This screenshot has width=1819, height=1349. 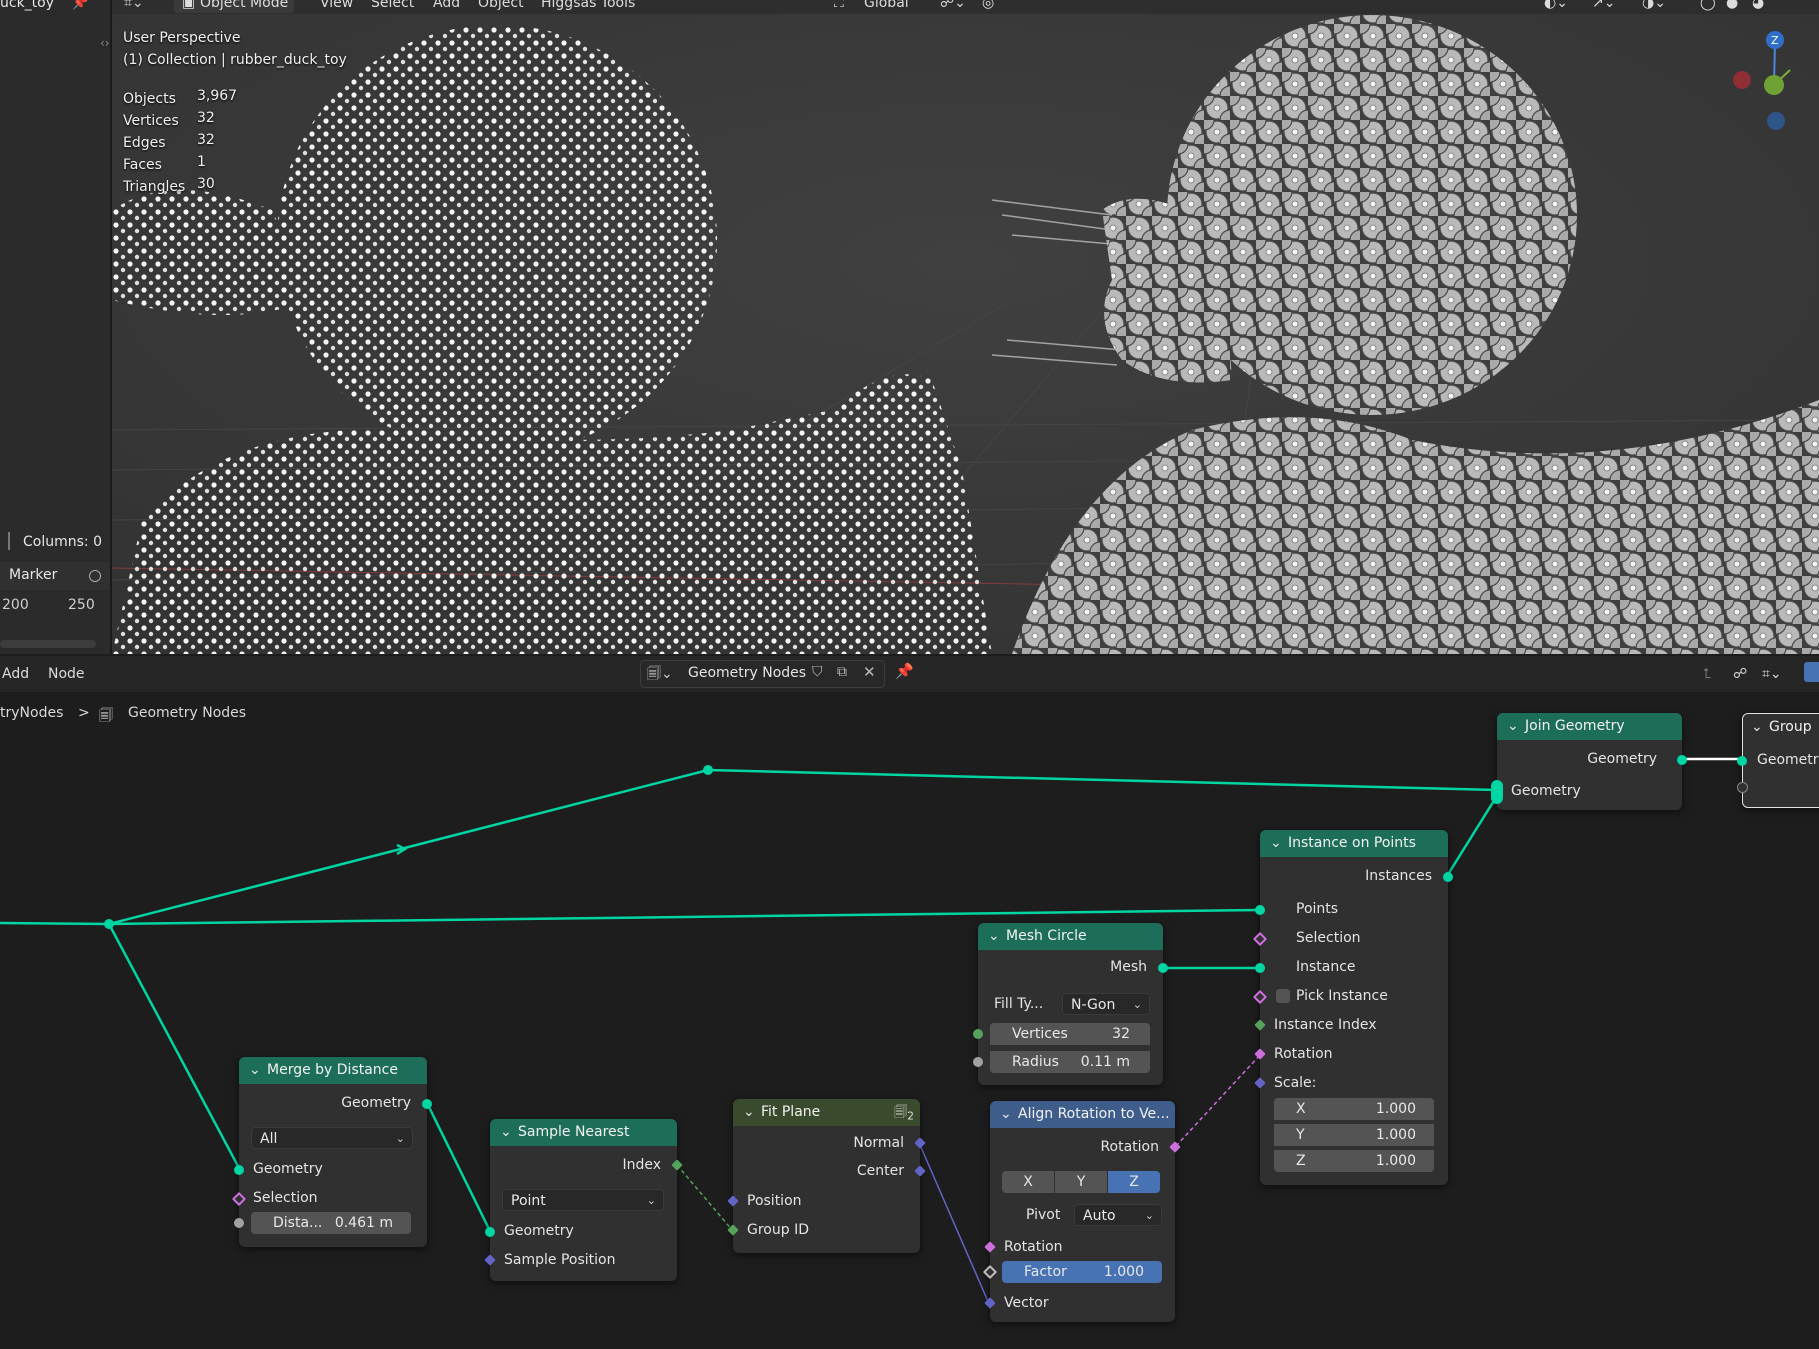 I want to click on field-label: Factor, so click(x=1045, y=1272).